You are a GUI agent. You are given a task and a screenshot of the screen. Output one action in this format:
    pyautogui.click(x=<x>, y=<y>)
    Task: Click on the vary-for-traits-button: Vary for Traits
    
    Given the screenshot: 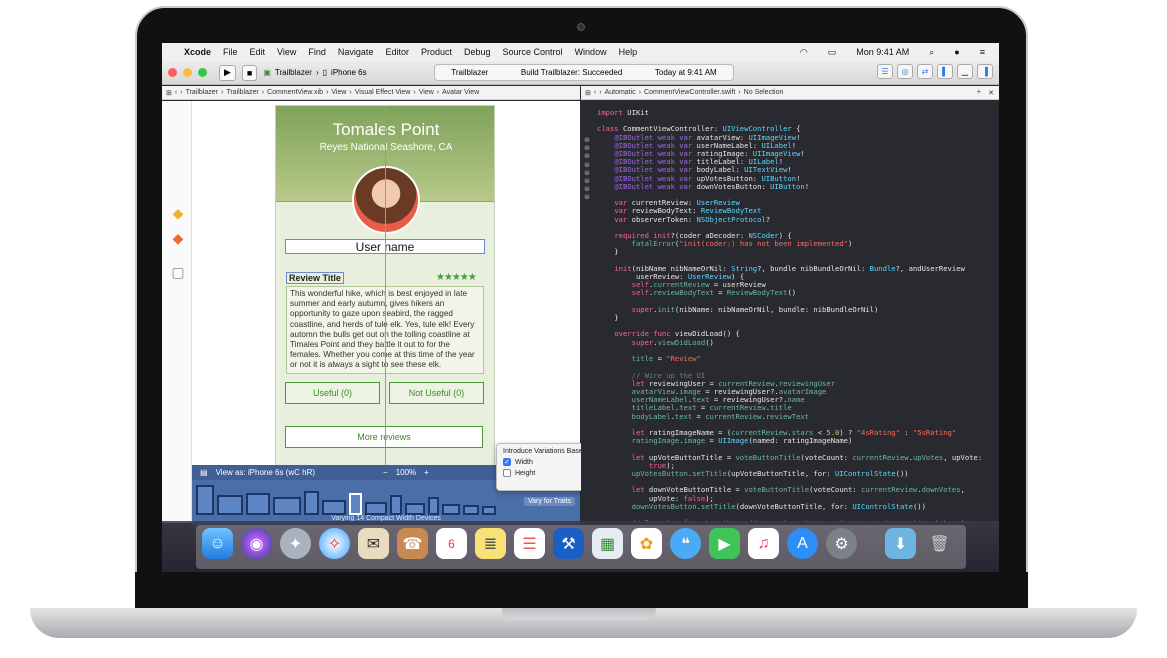 What is the action you would take?
    pyautogui.click(x=550, y=501)
    